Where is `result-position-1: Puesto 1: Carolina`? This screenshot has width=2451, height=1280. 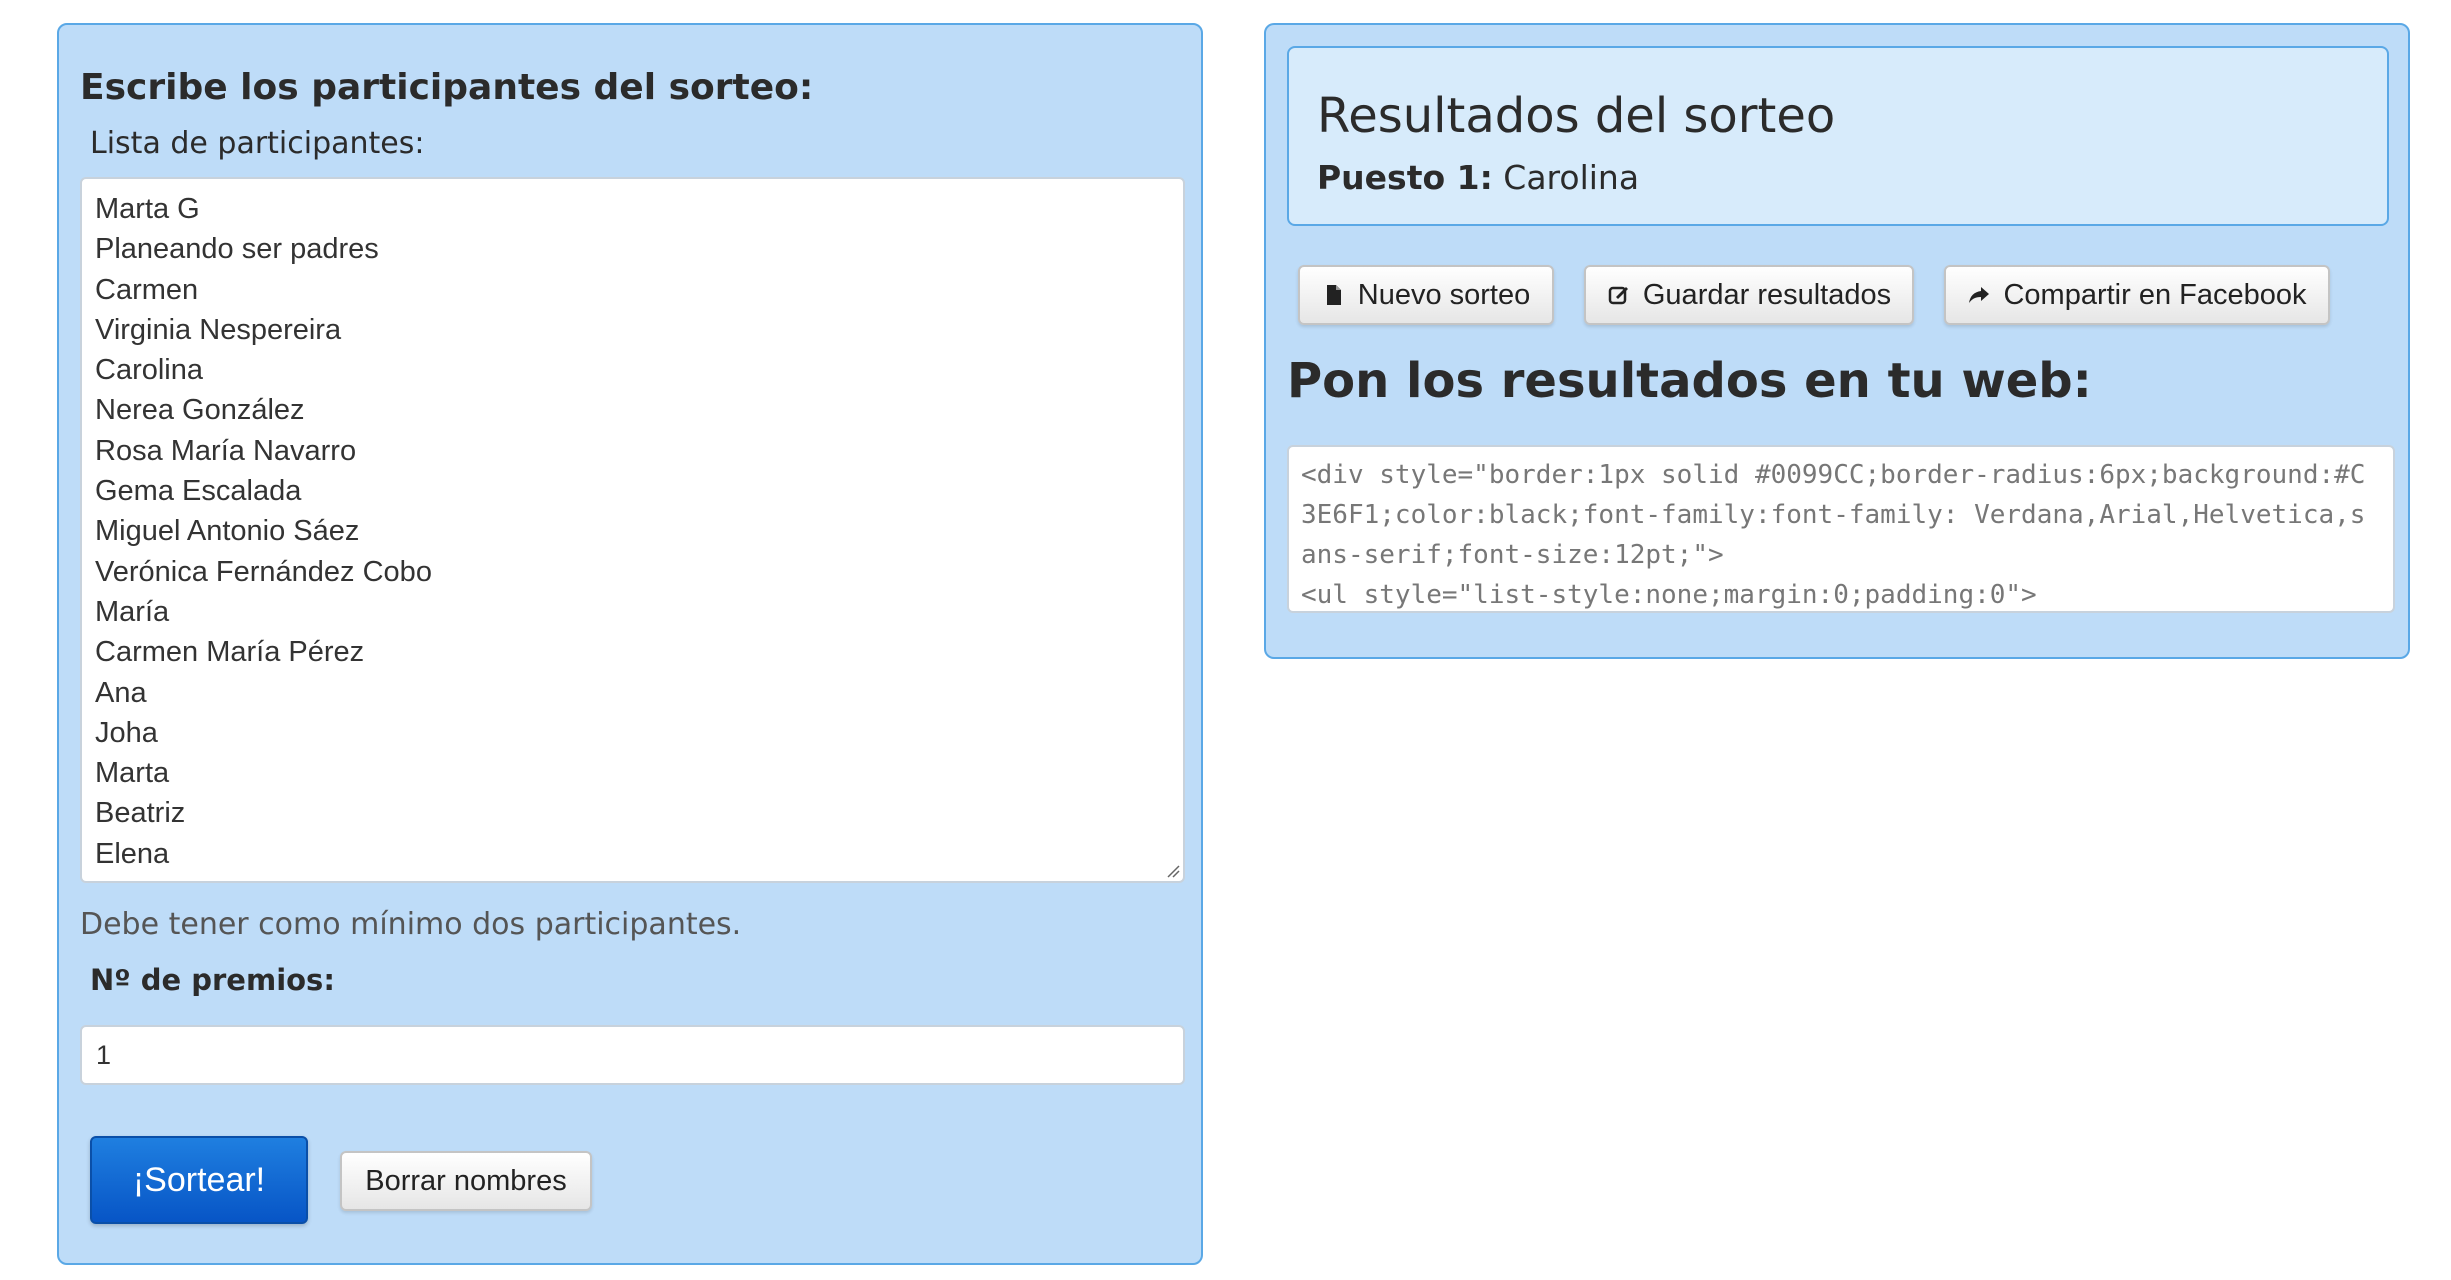 result-position-1: Puesto 1: Carolina is located at coordinates (1478, 177).